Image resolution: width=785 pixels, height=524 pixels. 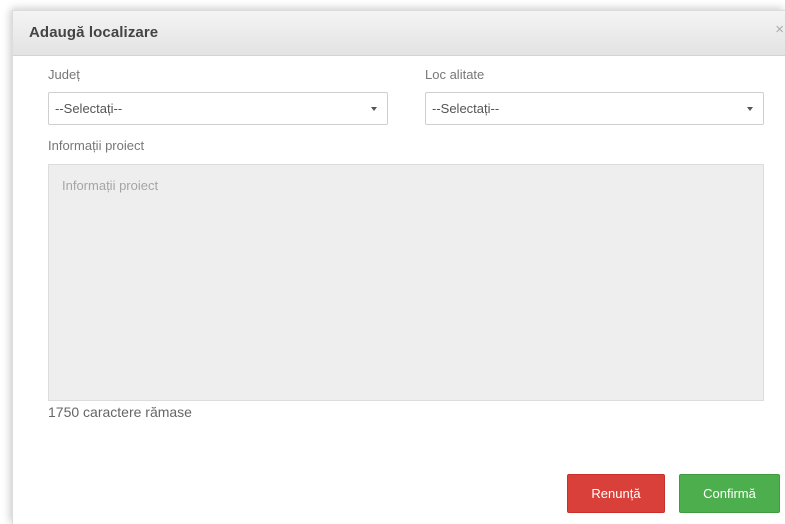 I want to click on locality-selected-value: --Selectați--, so click(x=466, y=108).